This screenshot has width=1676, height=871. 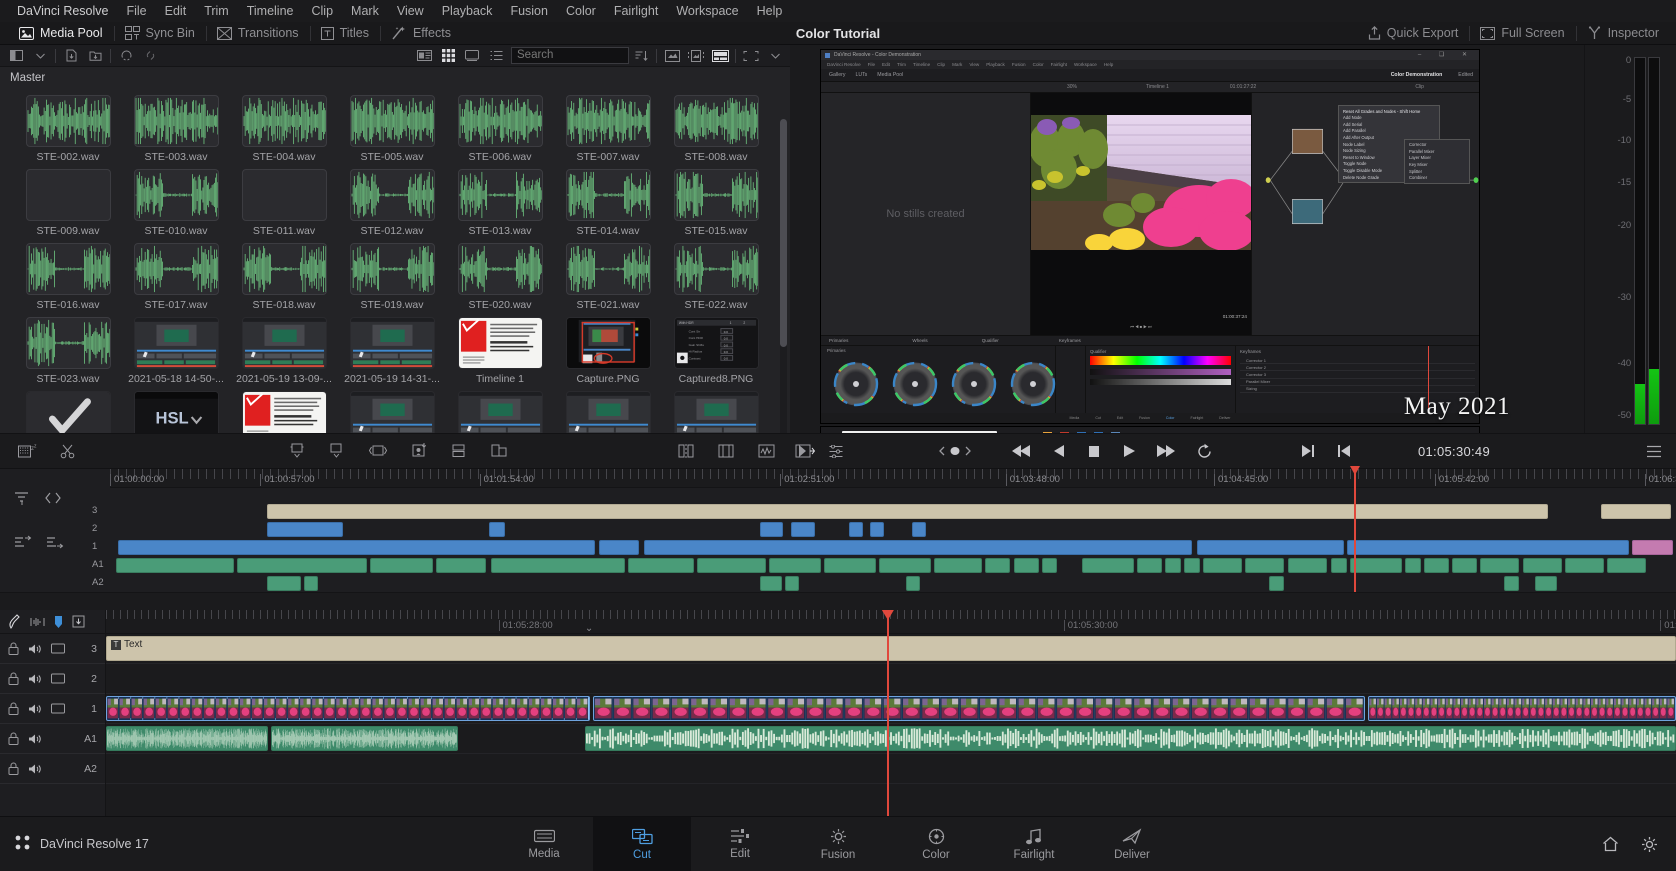 What do you see at coordinates (159, 33) in the screenshot?
I see `titlebar-sync-bin-button: Sync Bin` at bounding box center [159, 33].